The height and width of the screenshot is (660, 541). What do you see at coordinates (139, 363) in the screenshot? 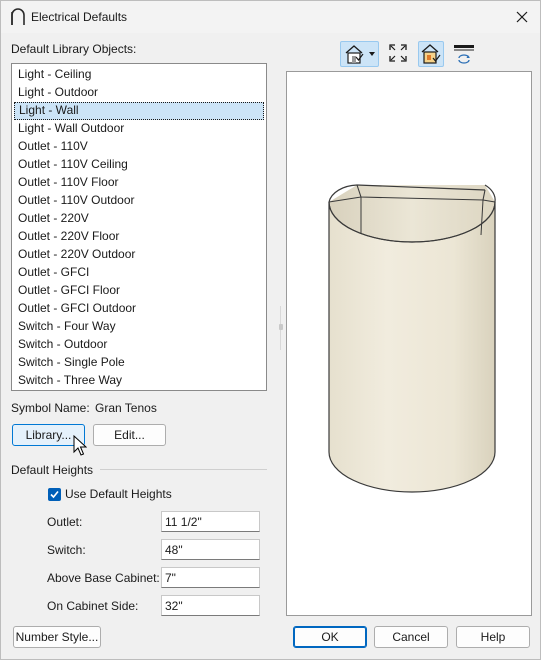
I see `list-item: Switch - Single Pole` at bounding box center [139, 363].